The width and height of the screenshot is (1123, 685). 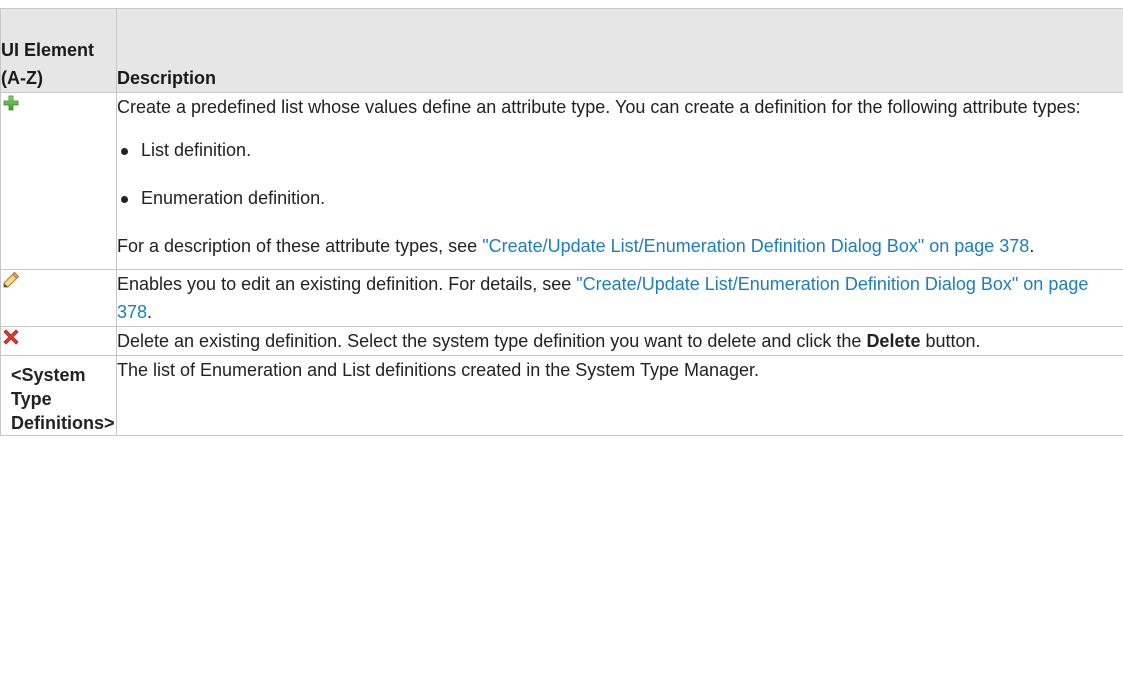 What do you see at coordinates (620, 150) in the screenshot?
I see `list-item: List definition.` at bounding box center [620, 150].